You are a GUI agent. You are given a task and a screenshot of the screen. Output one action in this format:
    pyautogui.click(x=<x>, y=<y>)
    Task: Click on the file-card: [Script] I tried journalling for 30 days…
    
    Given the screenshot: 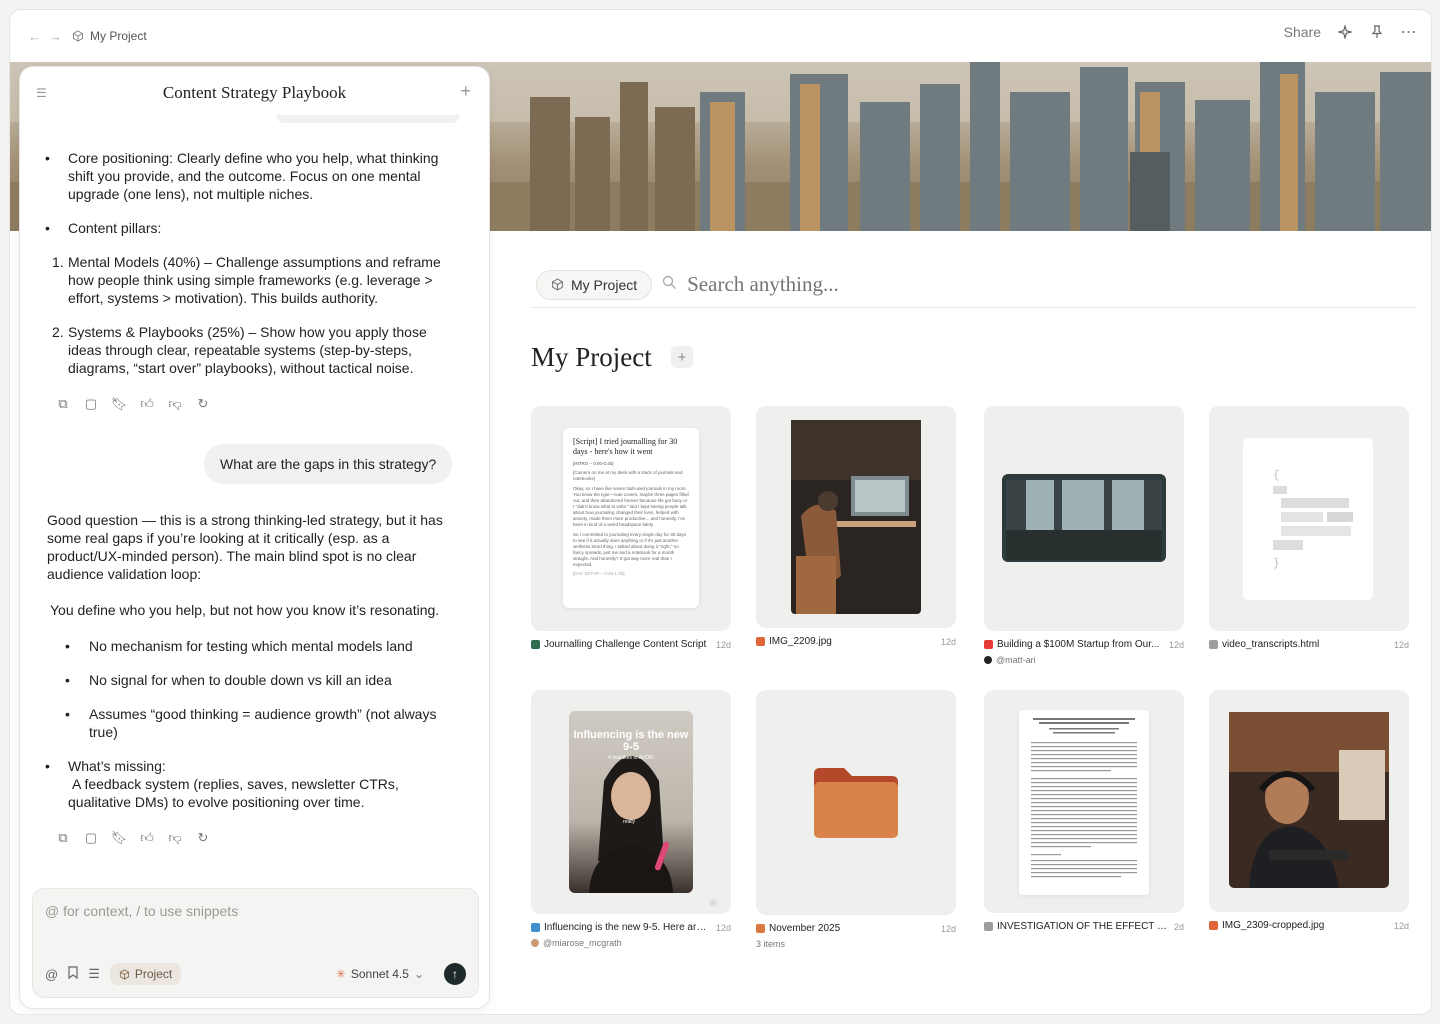 What is the action you would take?
    pyautogui.click(x=631, y=528)
    